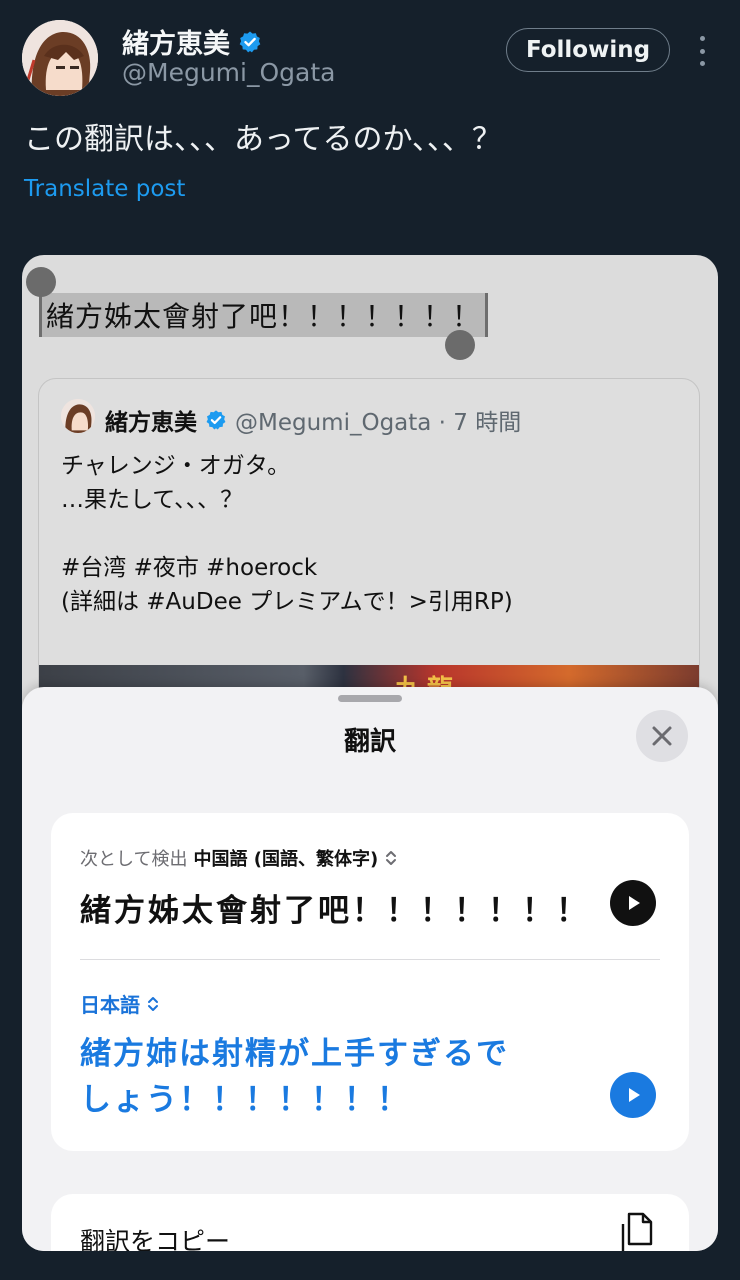  Describe the element at coordinates (151, 423) in the screenshot. I see `quoted-display-name: 緒方恵美` at that location.